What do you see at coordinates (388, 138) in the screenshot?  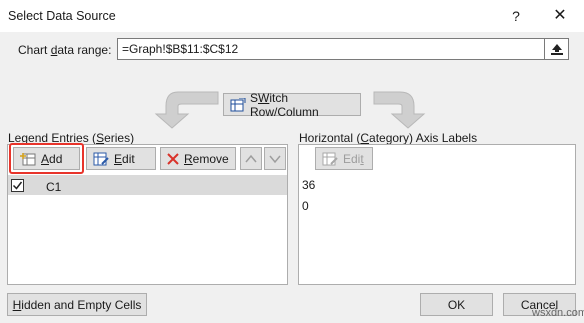 I see `axis-labels-label: Horizontal (Category) Axis Labels` at bounding box center [388, 138].